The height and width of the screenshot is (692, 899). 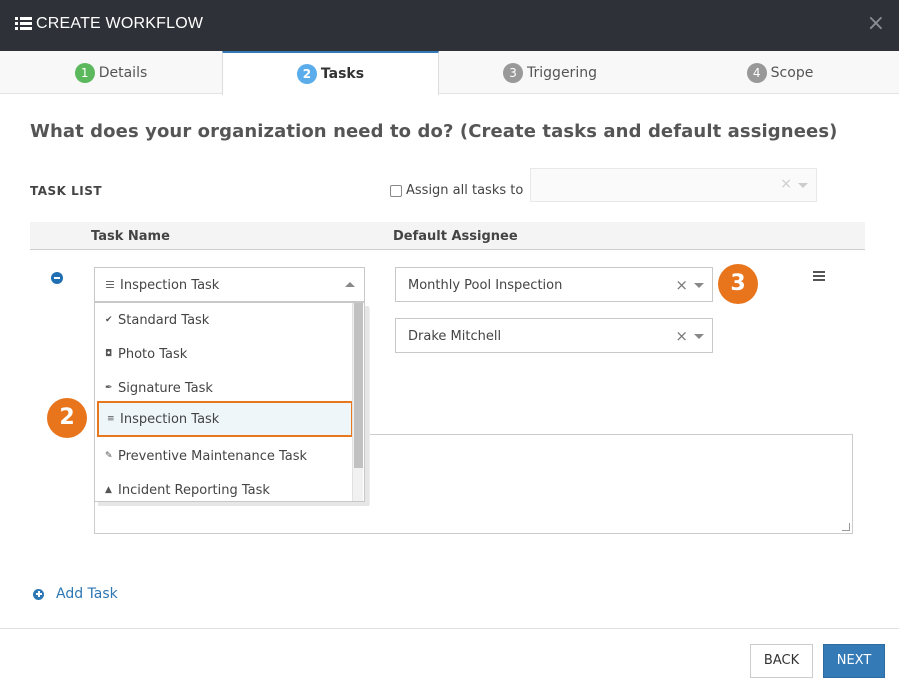 I want to click on option-label: Signature Task, so click(x=165, y=388).